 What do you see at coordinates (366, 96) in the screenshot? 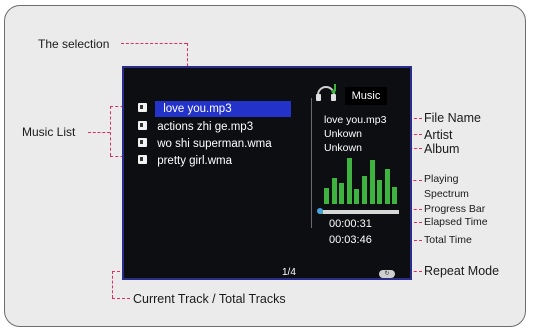
I see `music-mode-label: Music` at bounding box center [366, 96].